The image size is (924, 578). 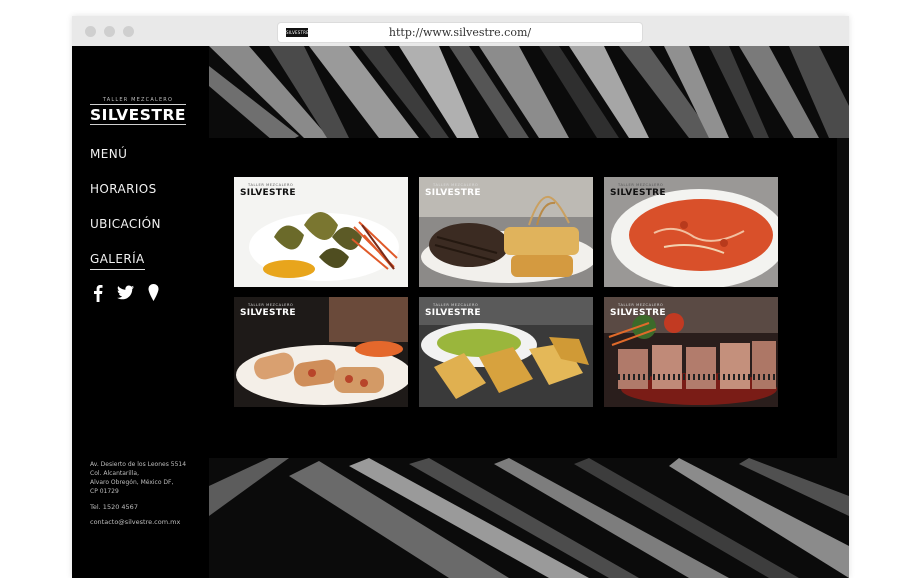 I want to click on address-line: CP 01729, so click(x=104, y=491).